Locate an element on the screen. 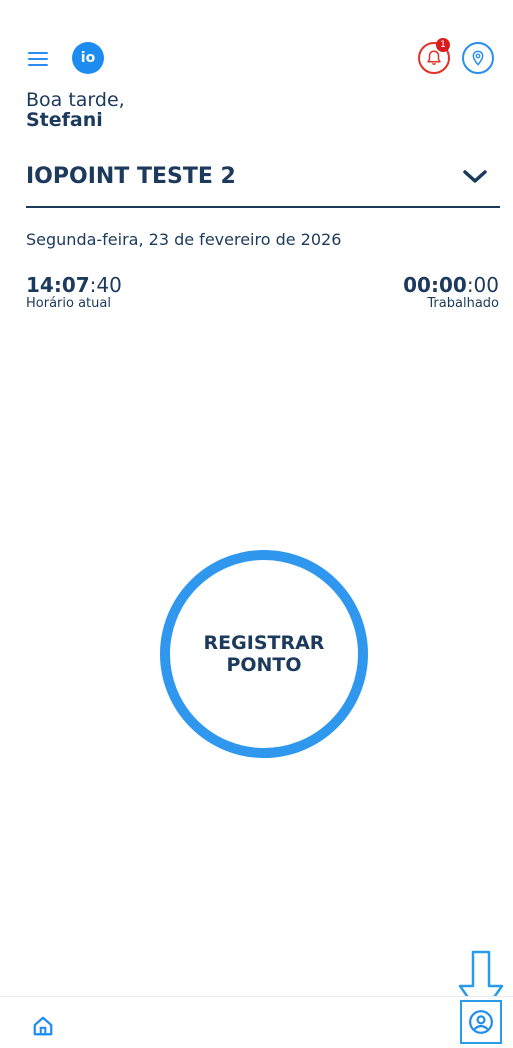 This screenshot has width=513, height=1048. home-icon is located at coordinates (43, 1026).